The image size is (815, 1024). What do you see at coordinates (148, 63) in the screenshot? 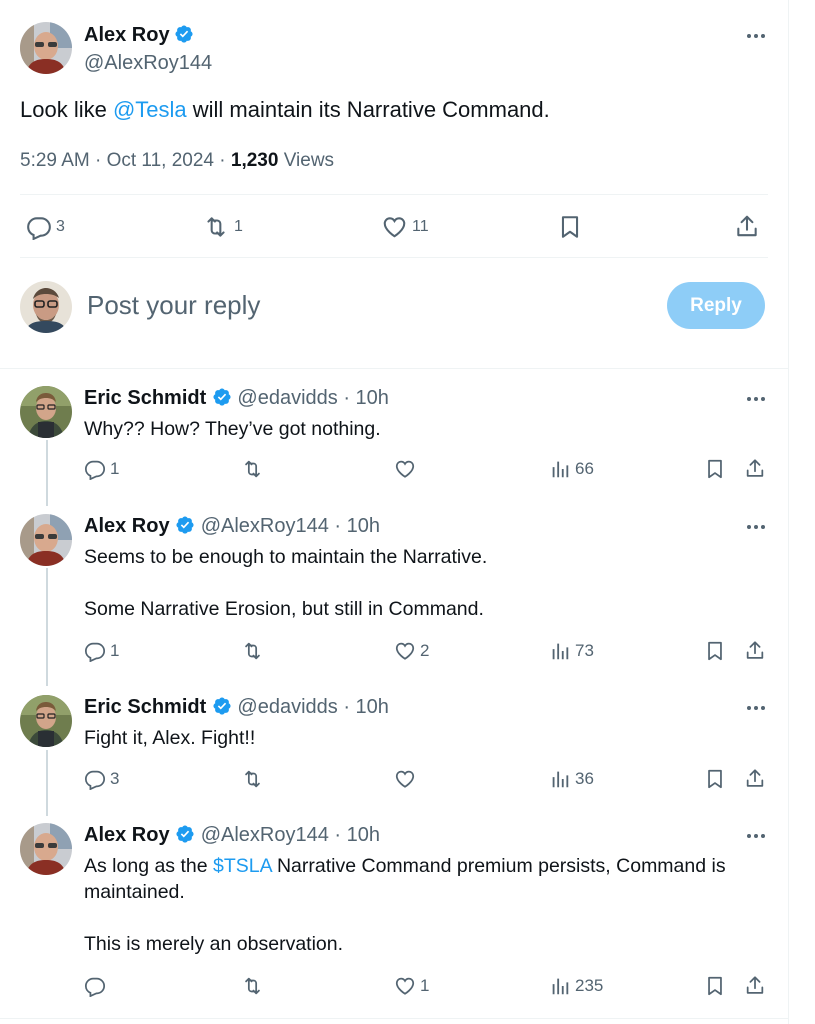
I see `author-handle: @AlexRoy144` at bounding box center [148, 63].